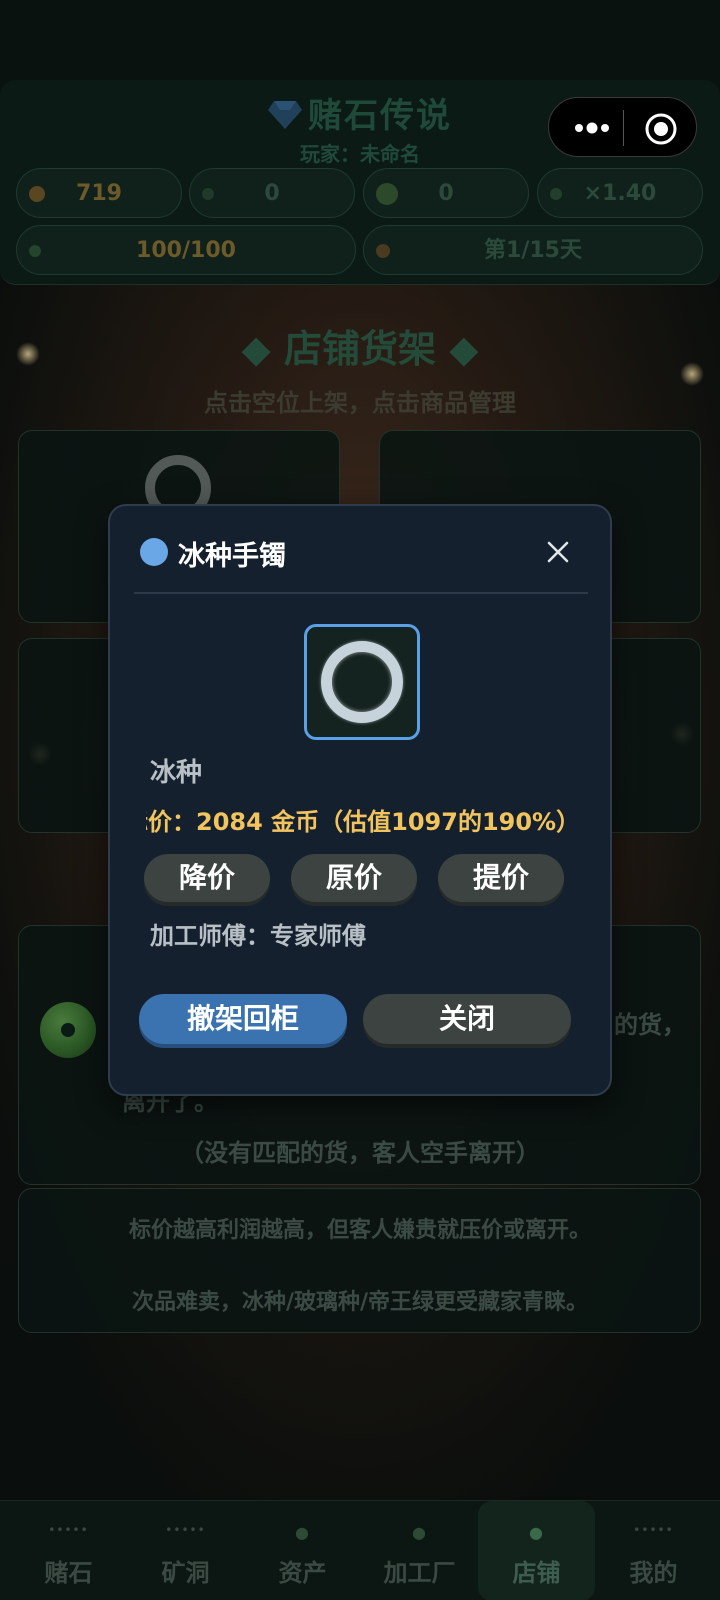 The image size is (720, 1600). I want to click on close-icon, so click(558, 552).